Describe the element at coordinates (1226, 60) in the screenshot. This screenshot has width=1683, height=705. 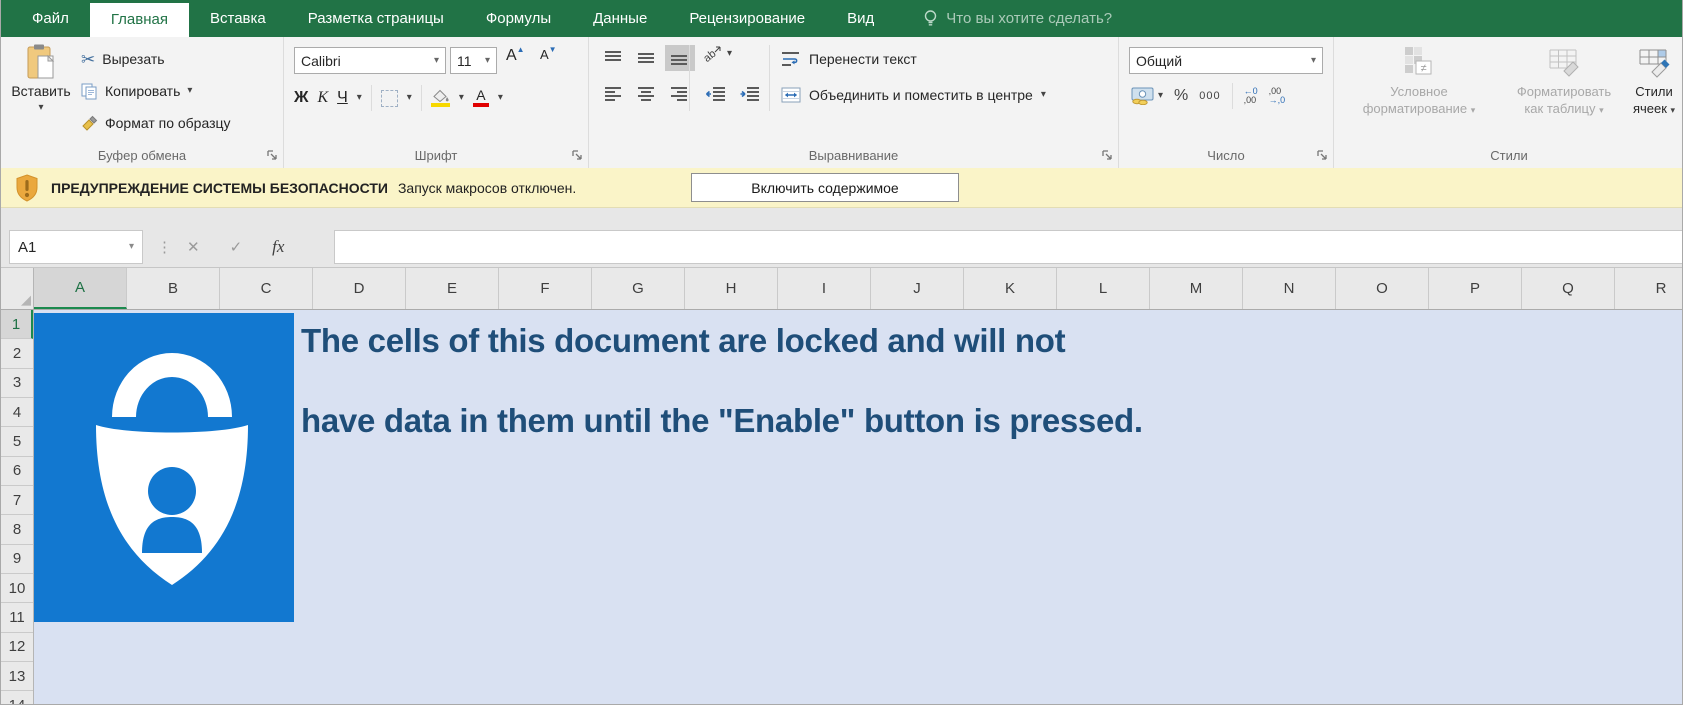
I see `number-format-combo: Общий ▾` at that location.